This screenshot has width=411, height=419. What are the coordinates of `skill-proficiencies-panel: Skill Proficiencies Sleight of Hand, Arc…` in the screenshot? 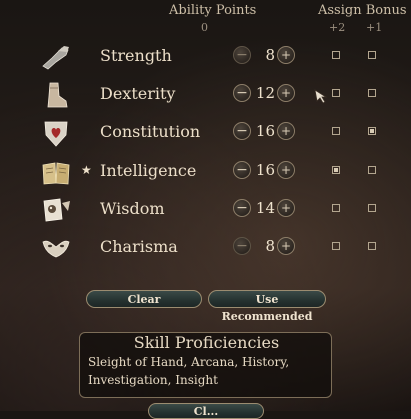 It's located at (205, 365).